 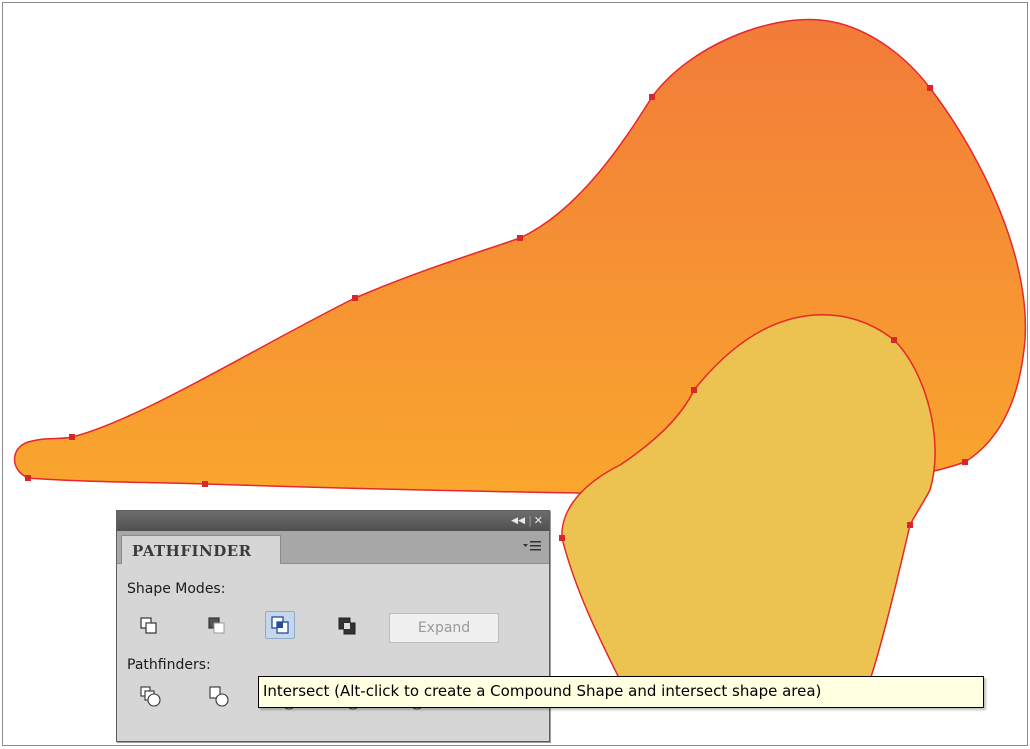 I want to click on close-icon: ✕, so click(x=538, y=521).